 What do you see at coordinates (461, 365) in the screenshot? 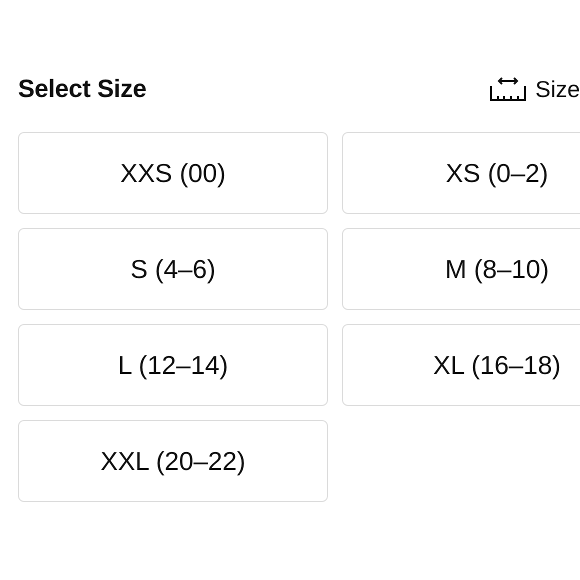
I see `size-option: XL (16–18)` at bounding box center [461, 365].